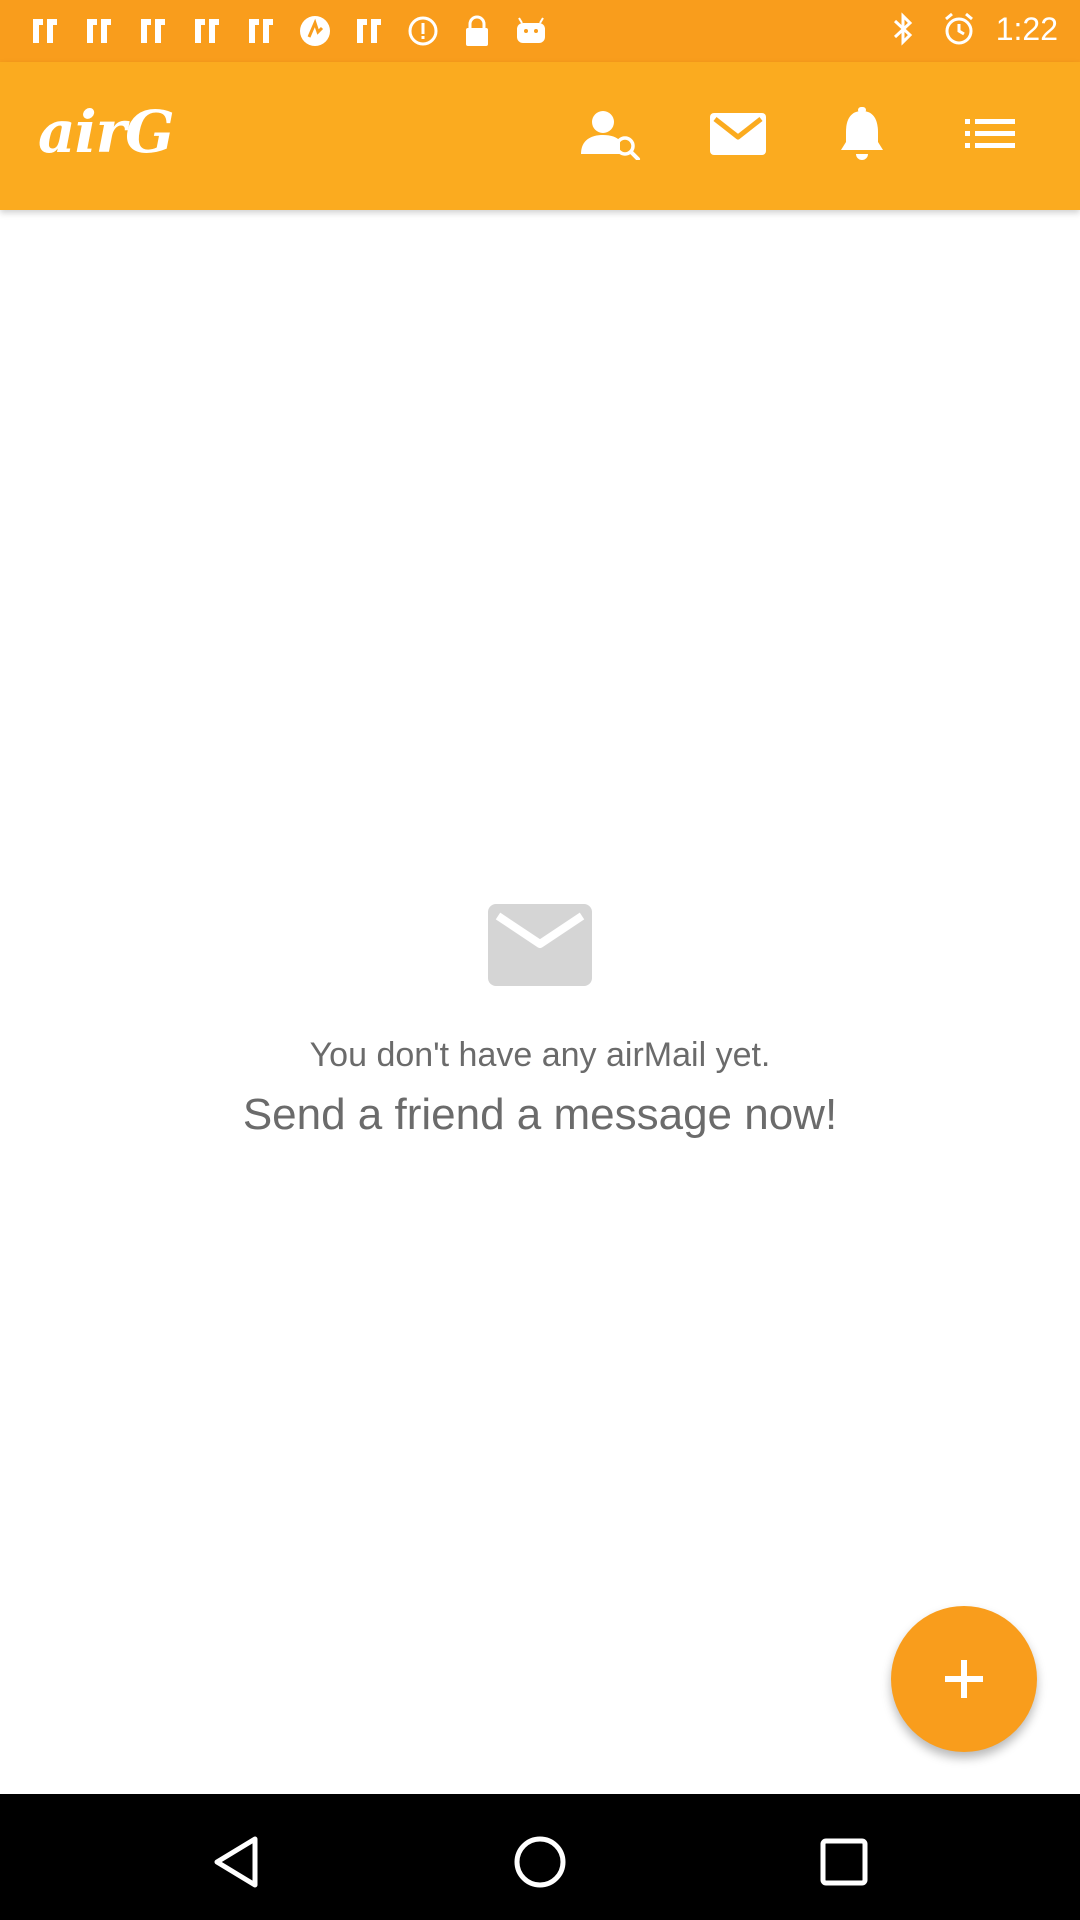  Describe the element at coordinates (540, 1862) in the screenshot. I see `home-icon` at that location.